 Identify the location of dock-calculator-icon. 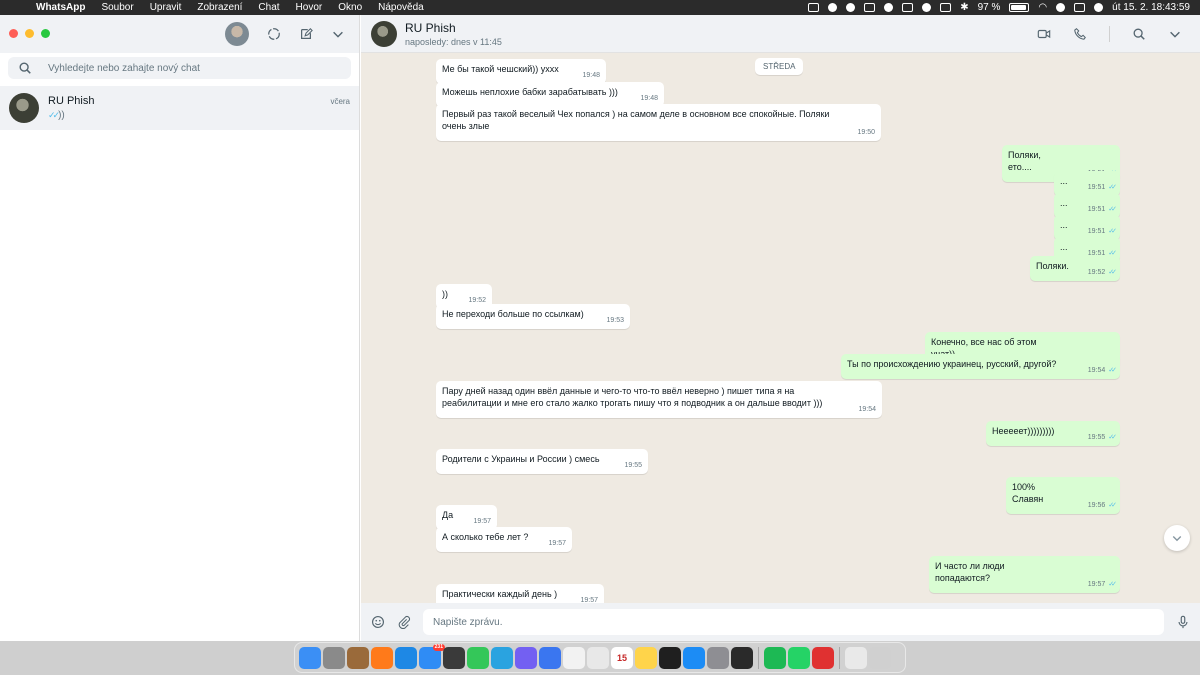
(454, 657).